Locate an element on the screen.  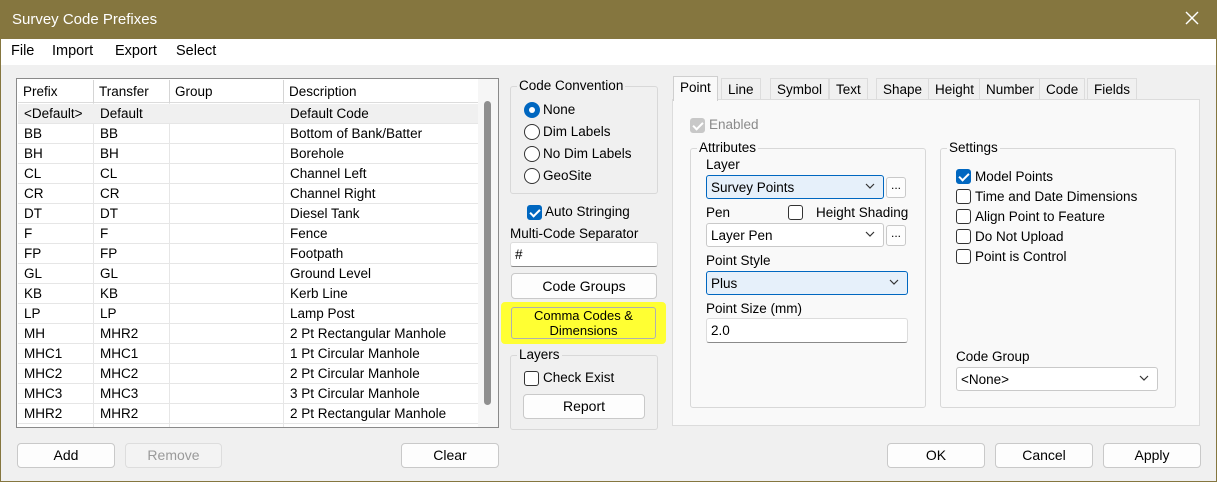
check-exist-checkbox is located at coordinates (531, 378).